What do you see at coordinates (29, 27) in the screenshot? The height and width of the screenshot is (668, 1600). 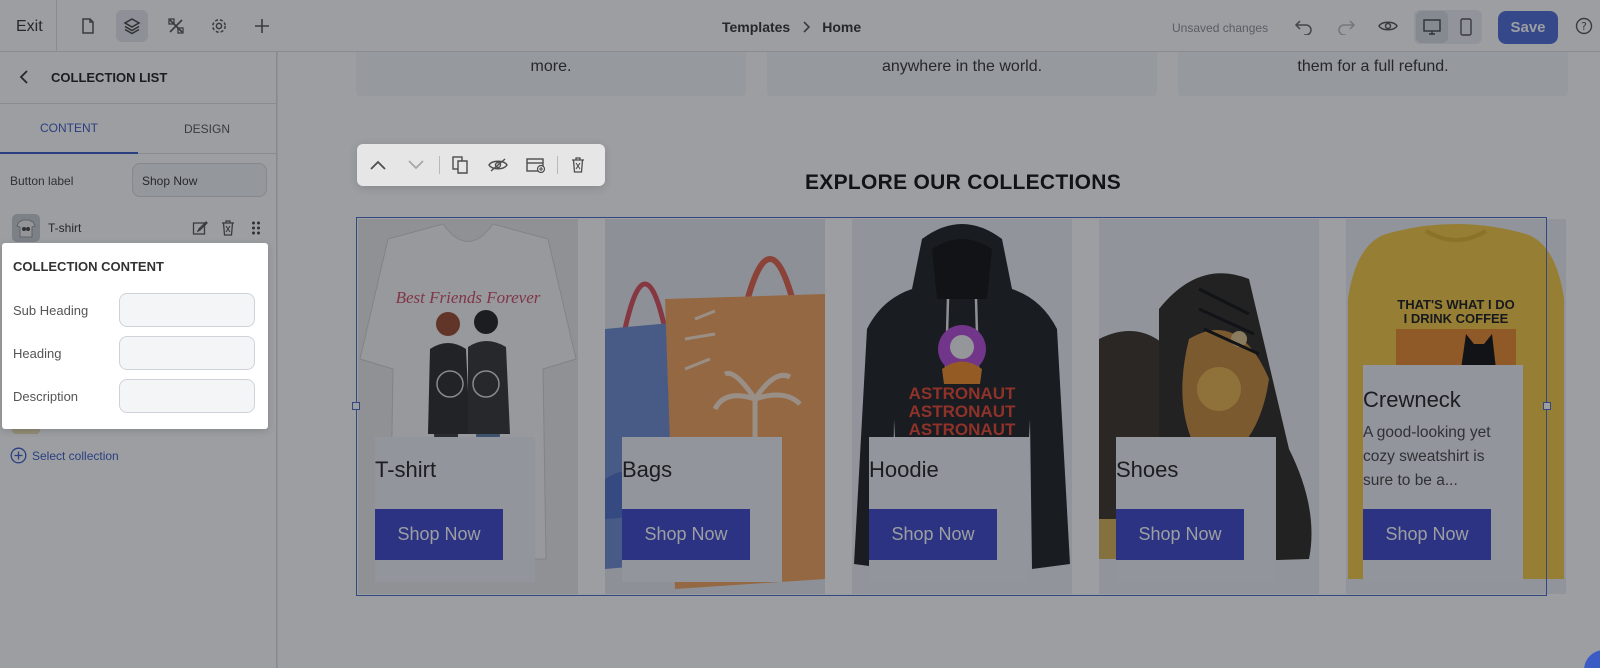 I see `exit-button: Exit` at bounding box center [29, 27].